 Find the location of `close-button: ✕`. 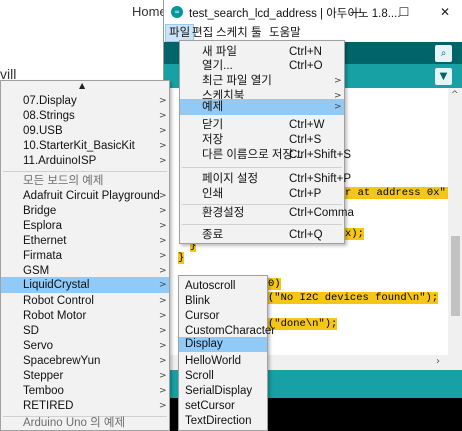

close-button: ✕ is located at coordinates (445, 12).